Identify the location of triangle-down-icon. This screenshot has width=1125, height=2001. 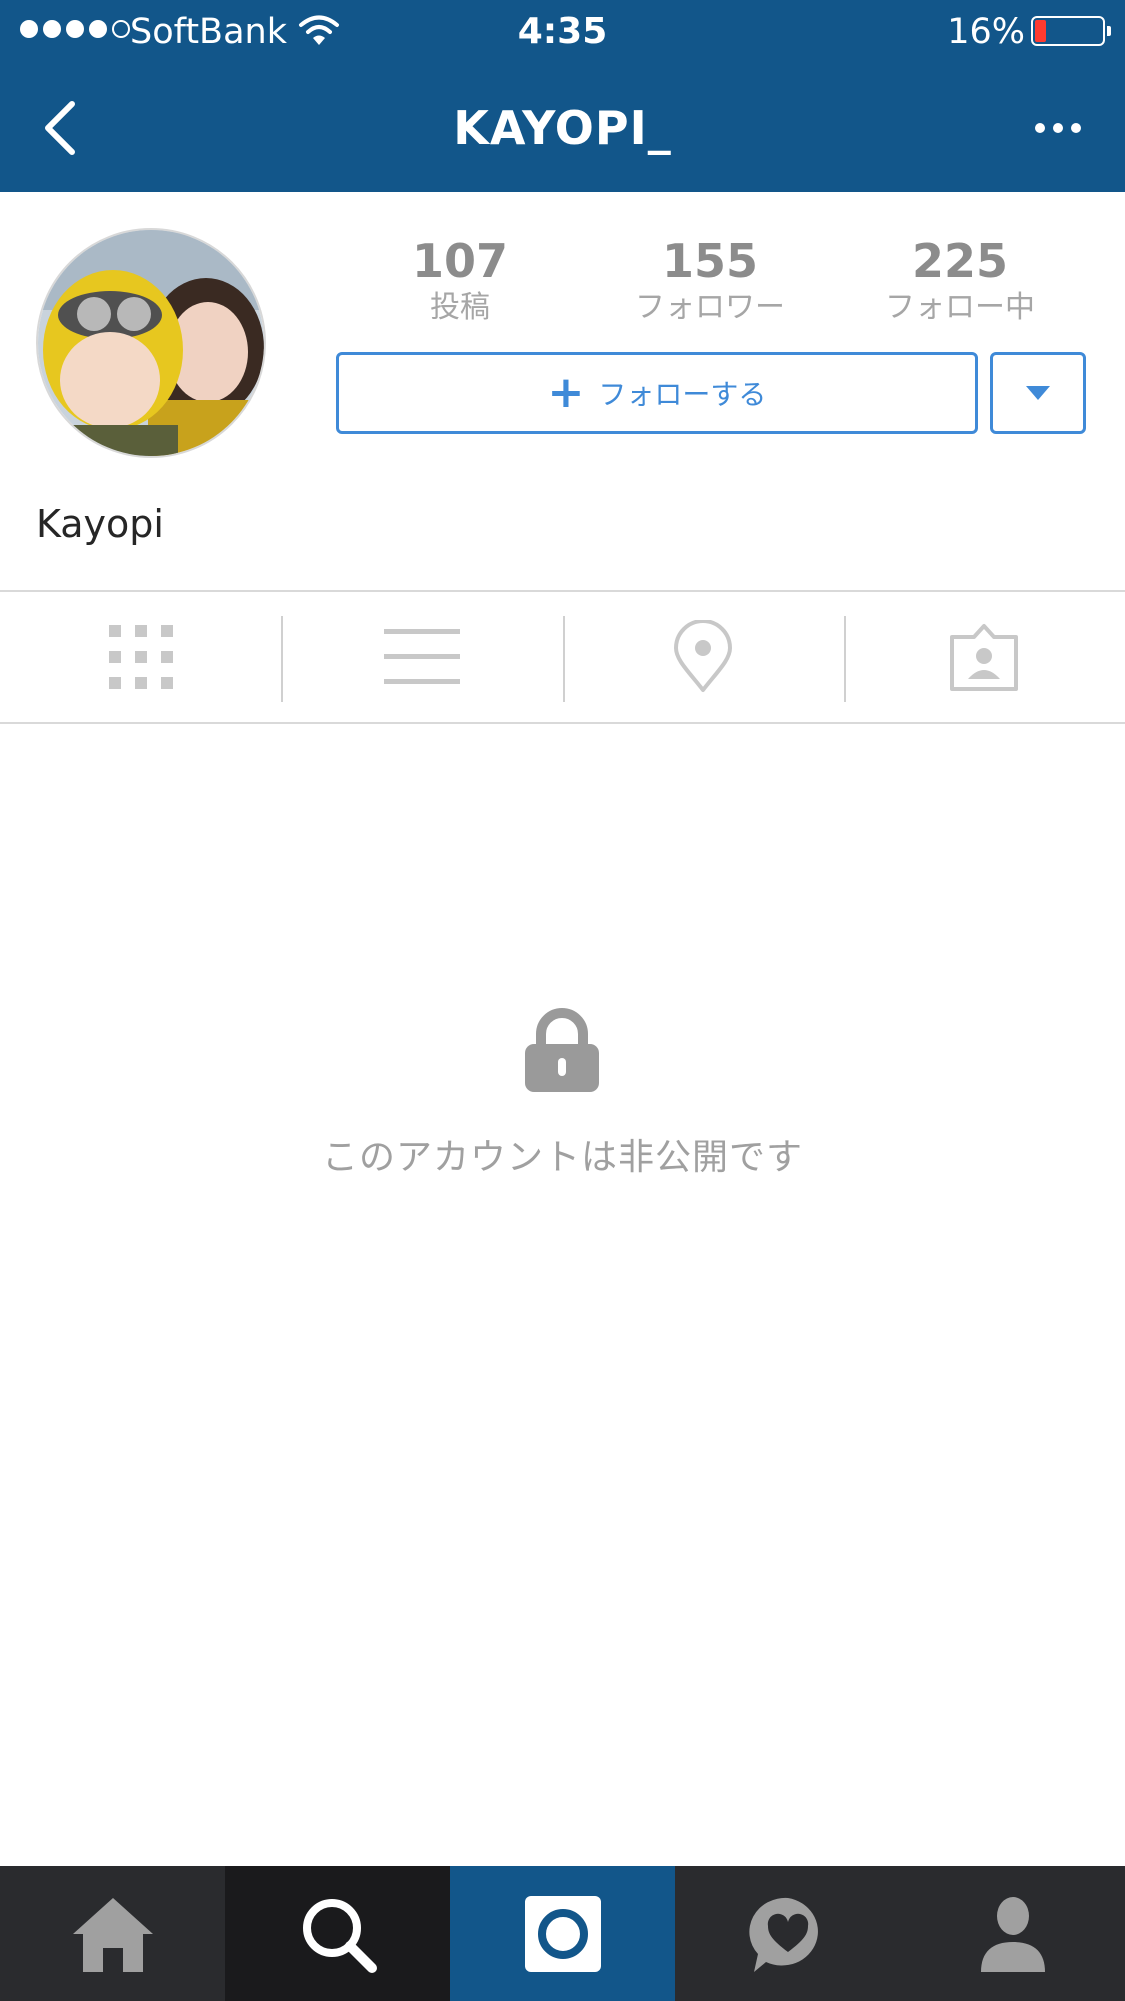
(1038, 393).